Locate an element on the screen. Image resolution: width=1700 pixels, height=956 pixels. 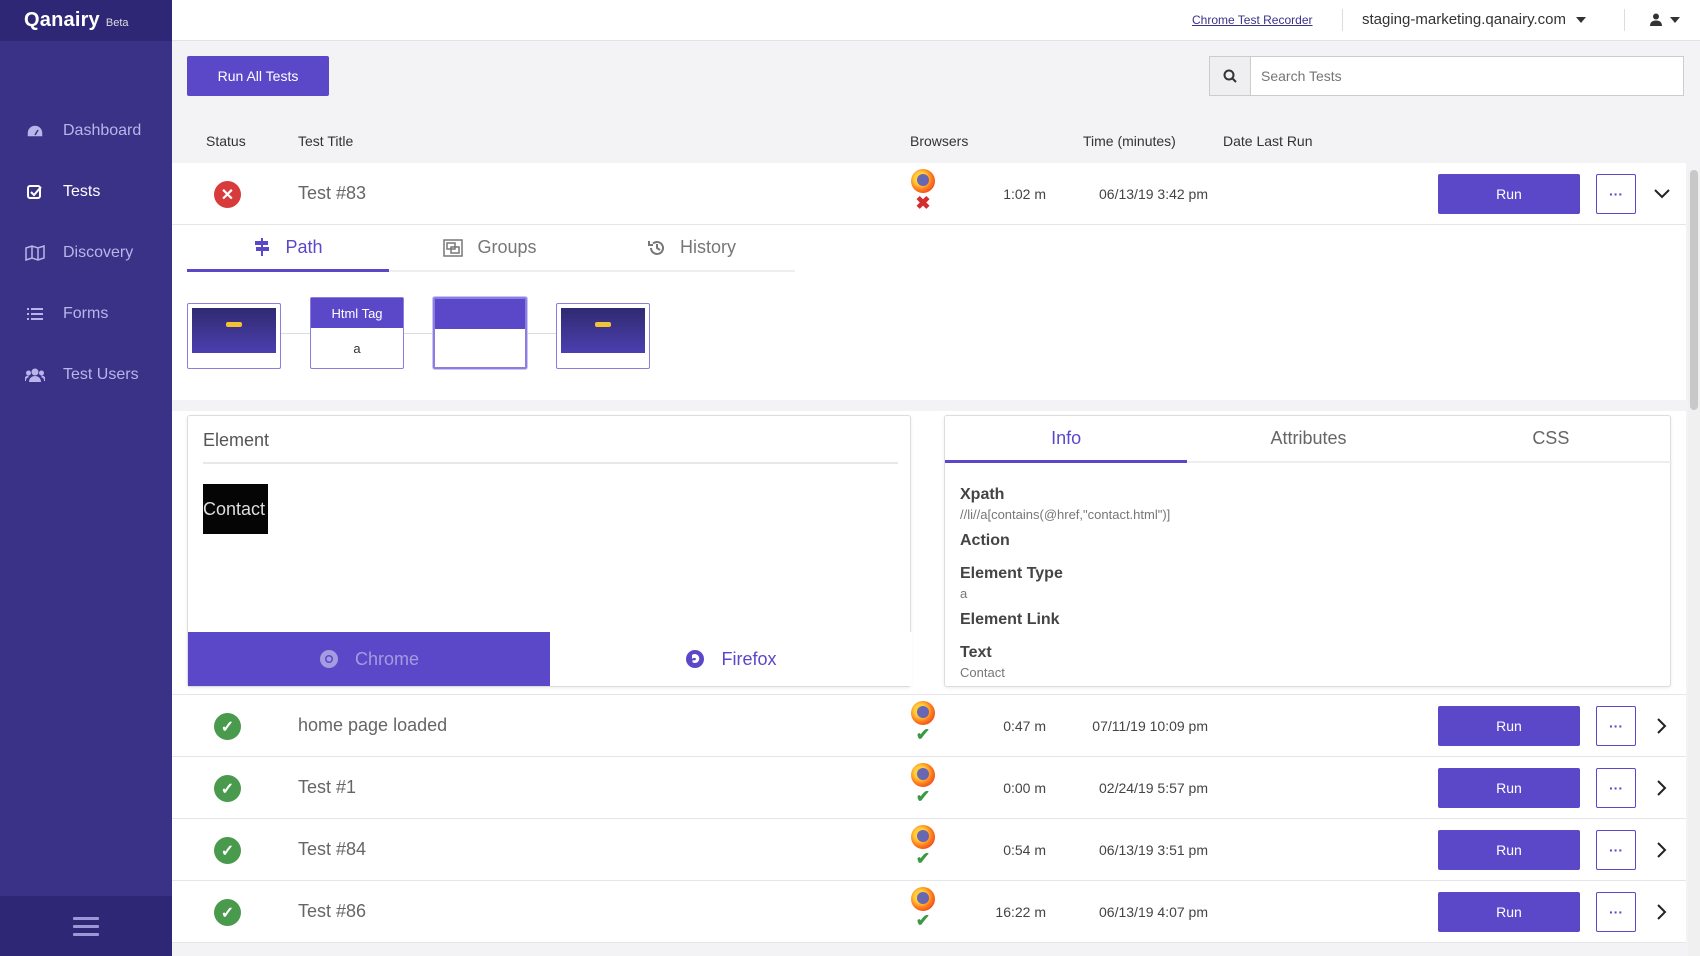
tab-info: Info is located at coordinates (1066, 439).